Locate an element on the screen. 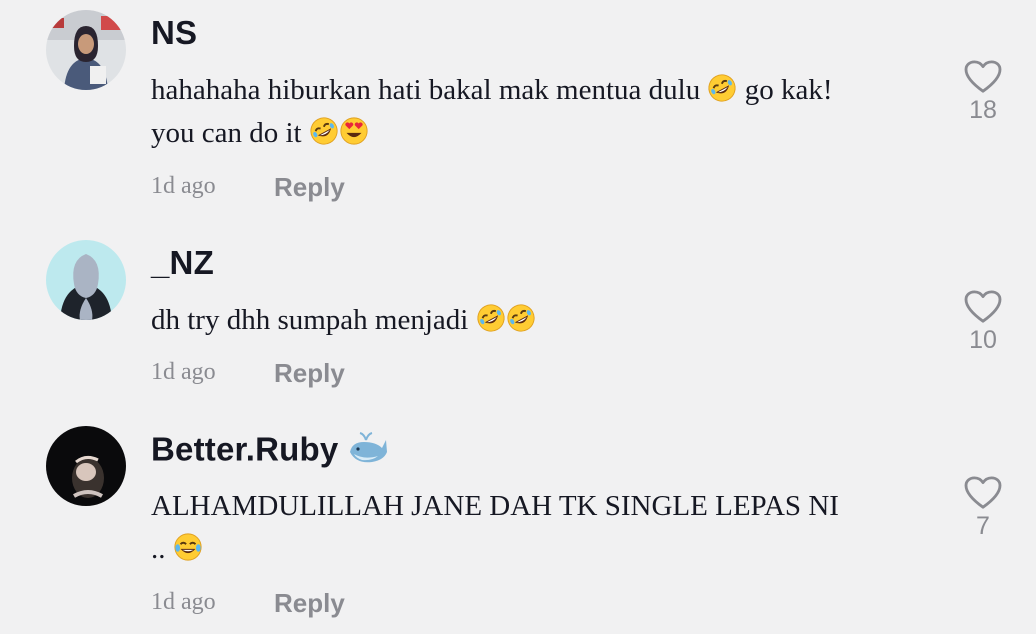 This screenshot has height=634, width=1036. like-count: 7 is located at coordinates (983, 526).